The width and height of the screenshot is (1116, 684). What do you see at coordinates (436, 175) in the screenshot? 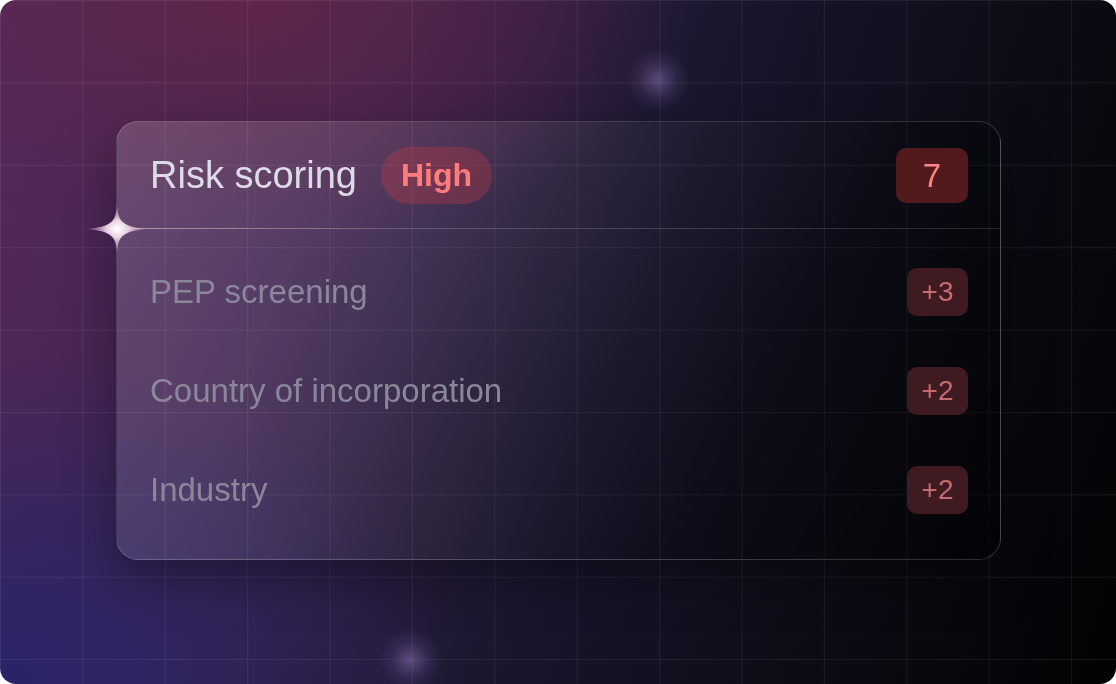
I see `risk-level-badge: High` at bounding box center [436, 175].